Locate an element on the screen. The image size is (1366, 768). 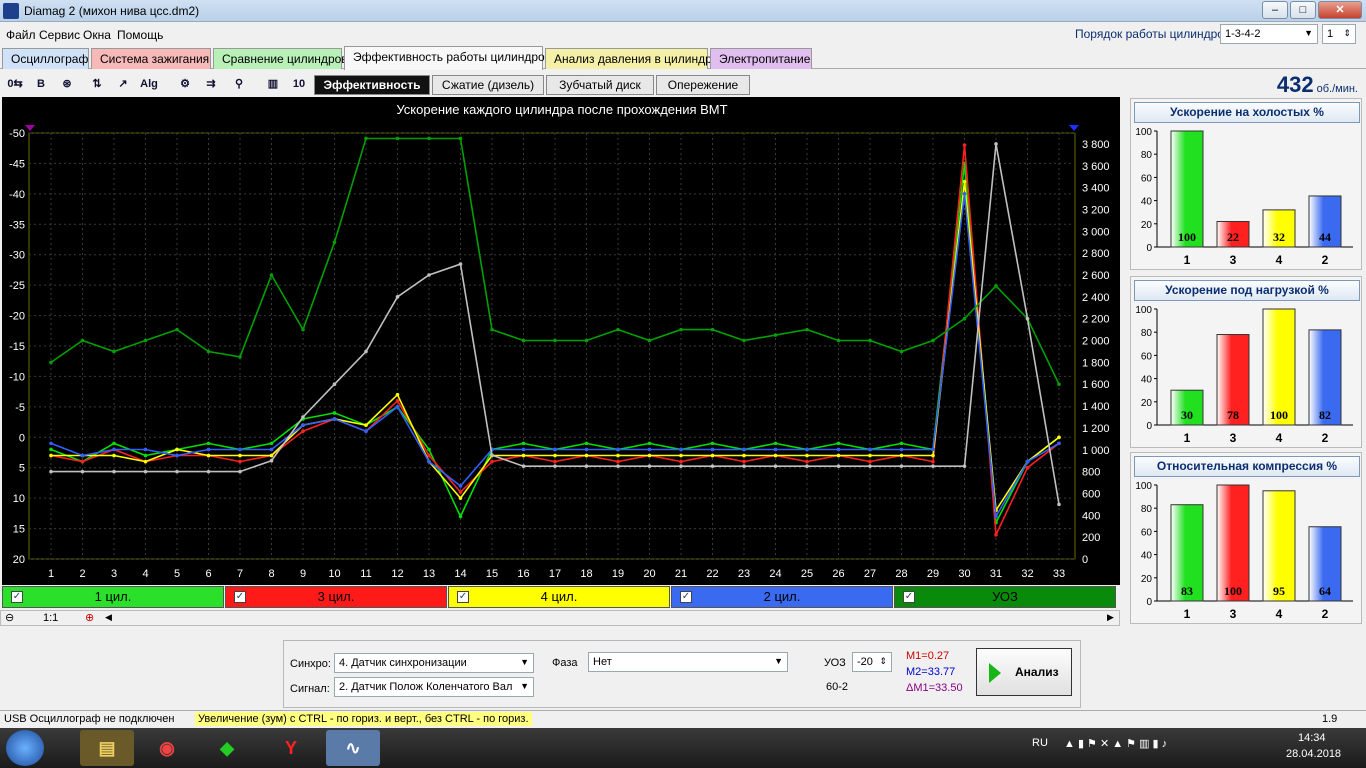
menu-windows: Окна is located at coordinates (97, 35).